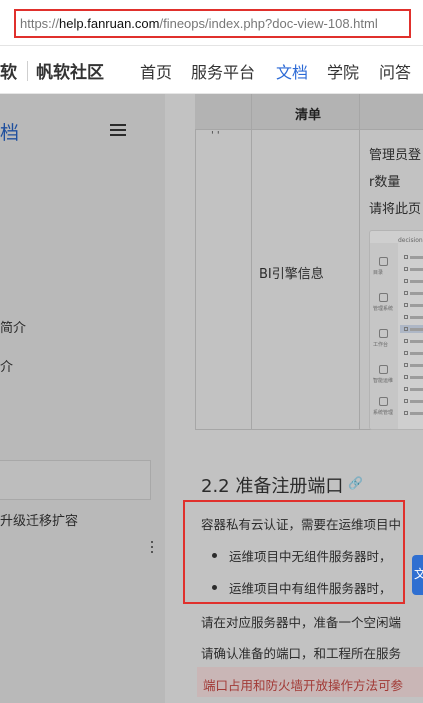 The image size is (423, 703). What do you see at coordinates (10, 133) in the screenshot?
I see `sidebar-title: 档` at bounding box center [10, 133].